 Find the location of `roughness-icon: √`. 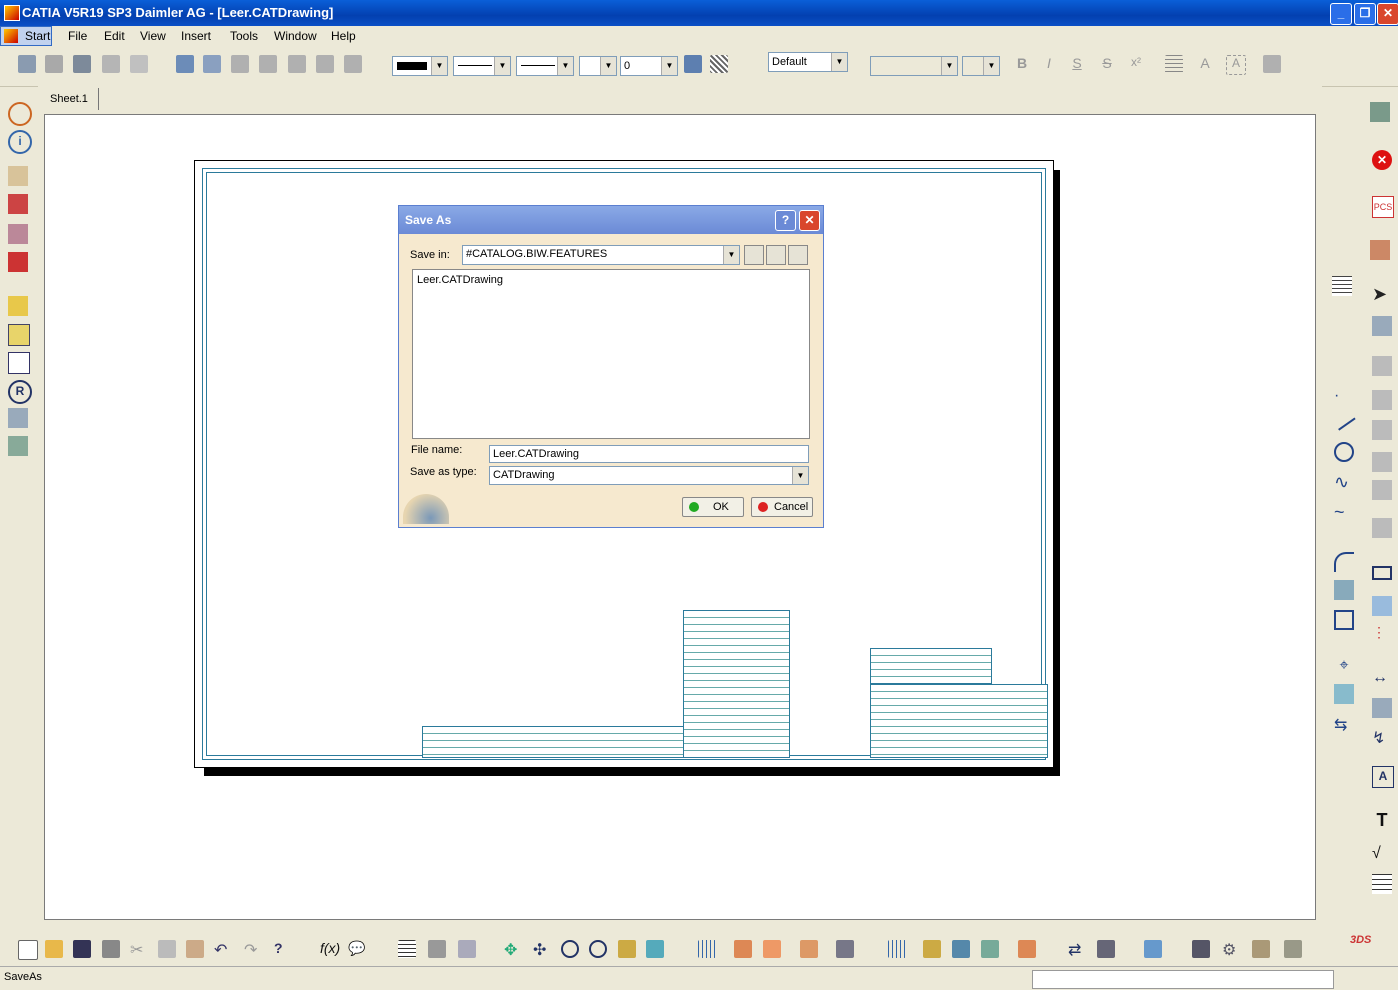

roughness-icon: √ is located at coordinates (1382, 854).